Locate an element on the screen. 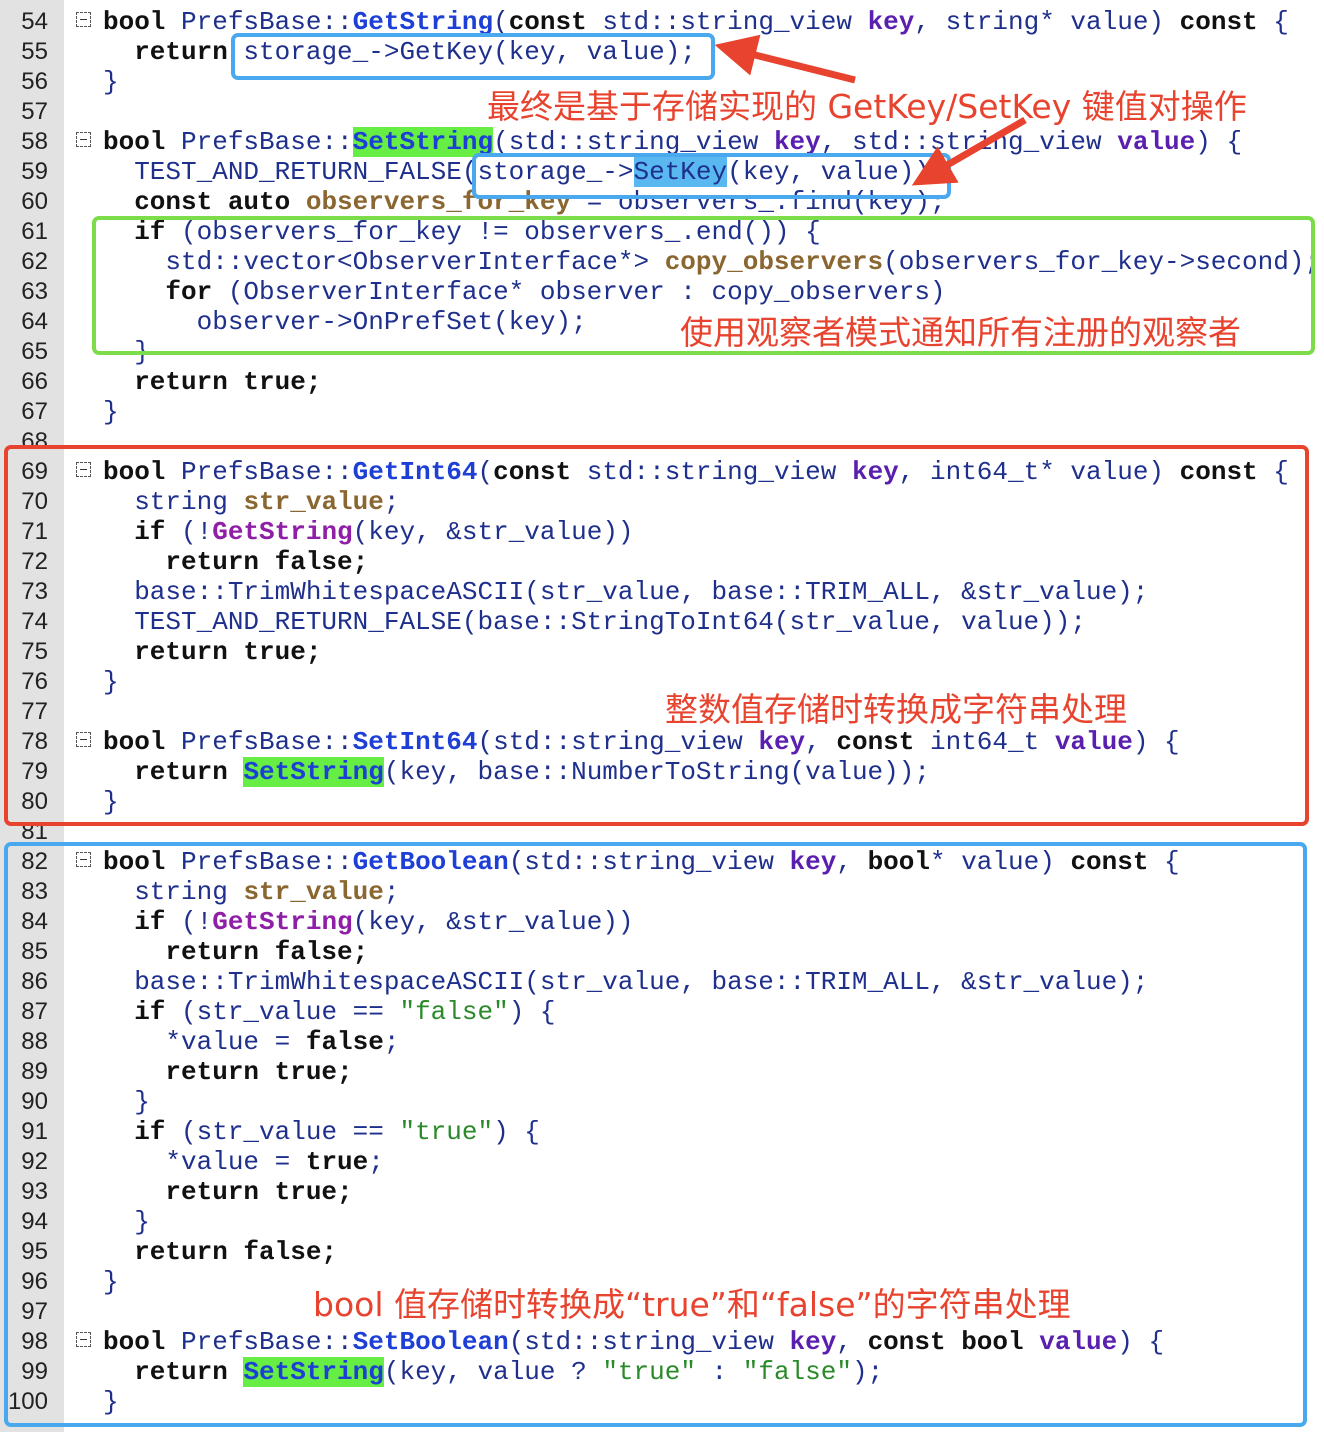 The height and width of the screenshot is (1432, 1324). annotation-boolean: bool 值存储时转换成“true”和“false”的字符串处理 is located at coordinates (692, 1304).